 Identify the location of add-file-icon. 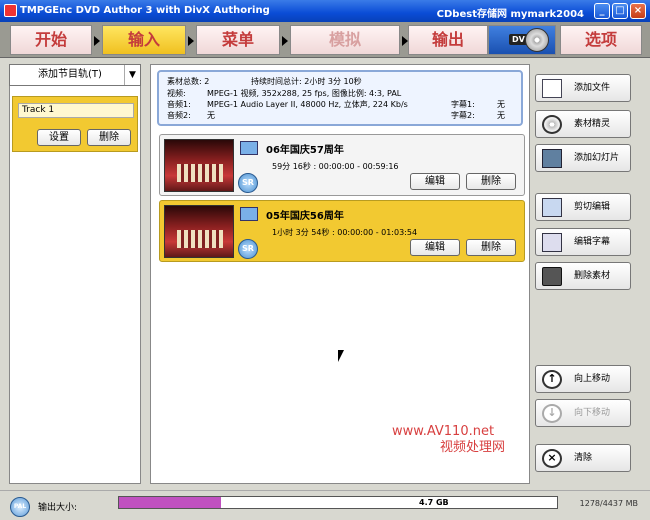
(552, 88).